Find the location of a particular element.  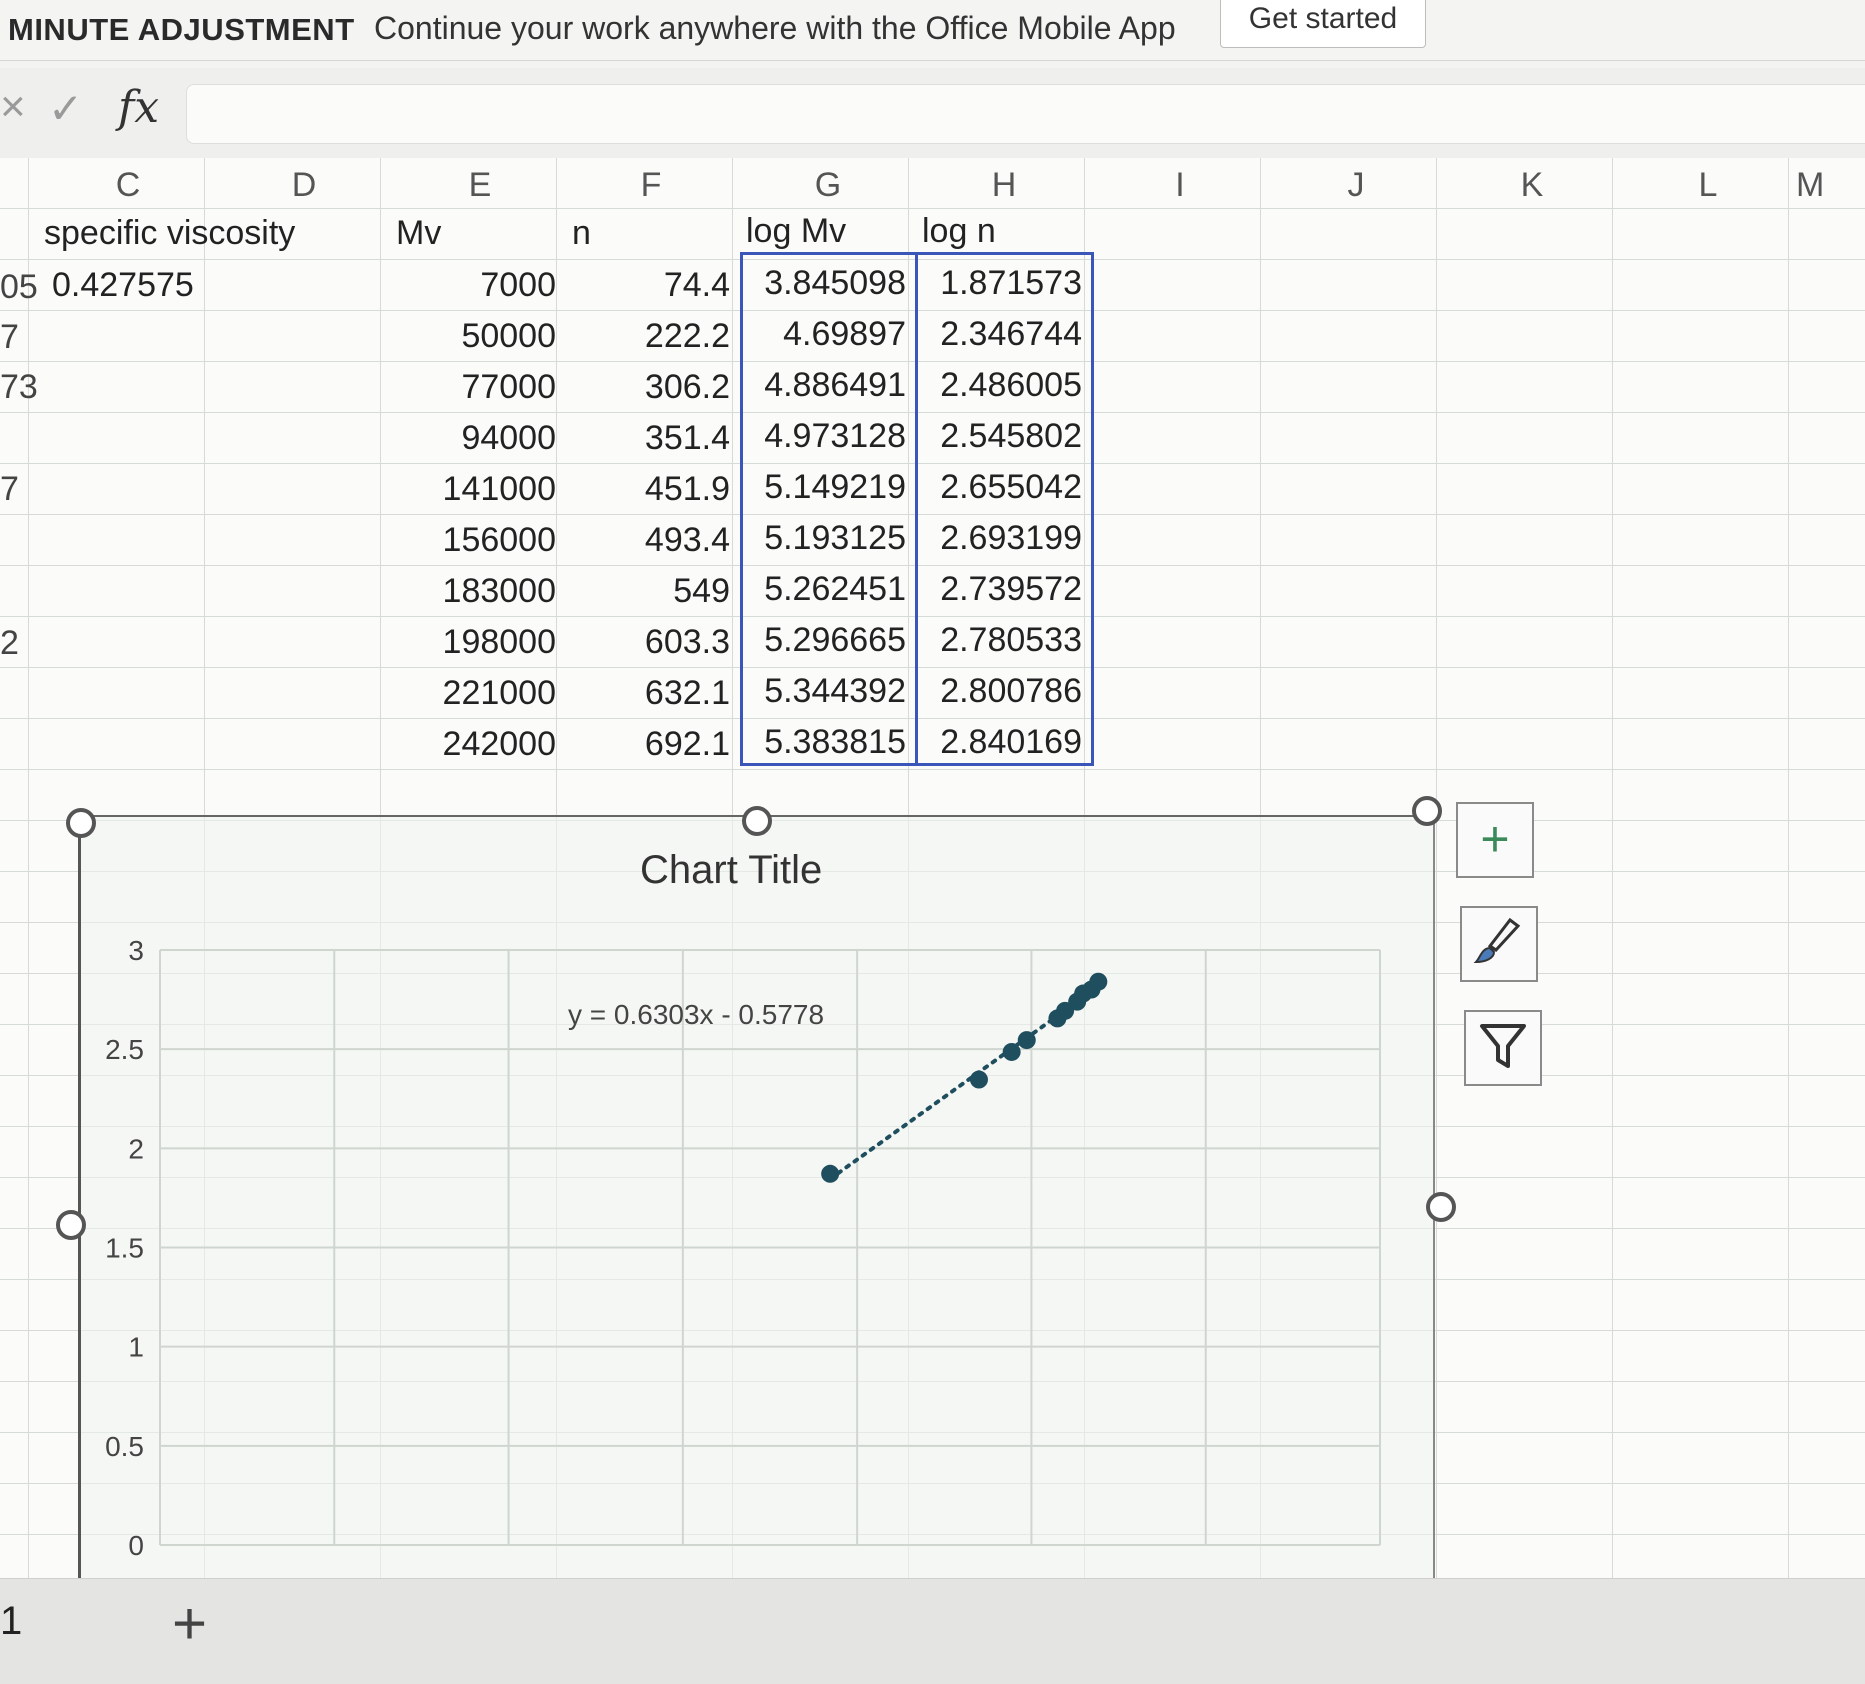

y-tick-label: 0 is located at coordinates (136, 1545).